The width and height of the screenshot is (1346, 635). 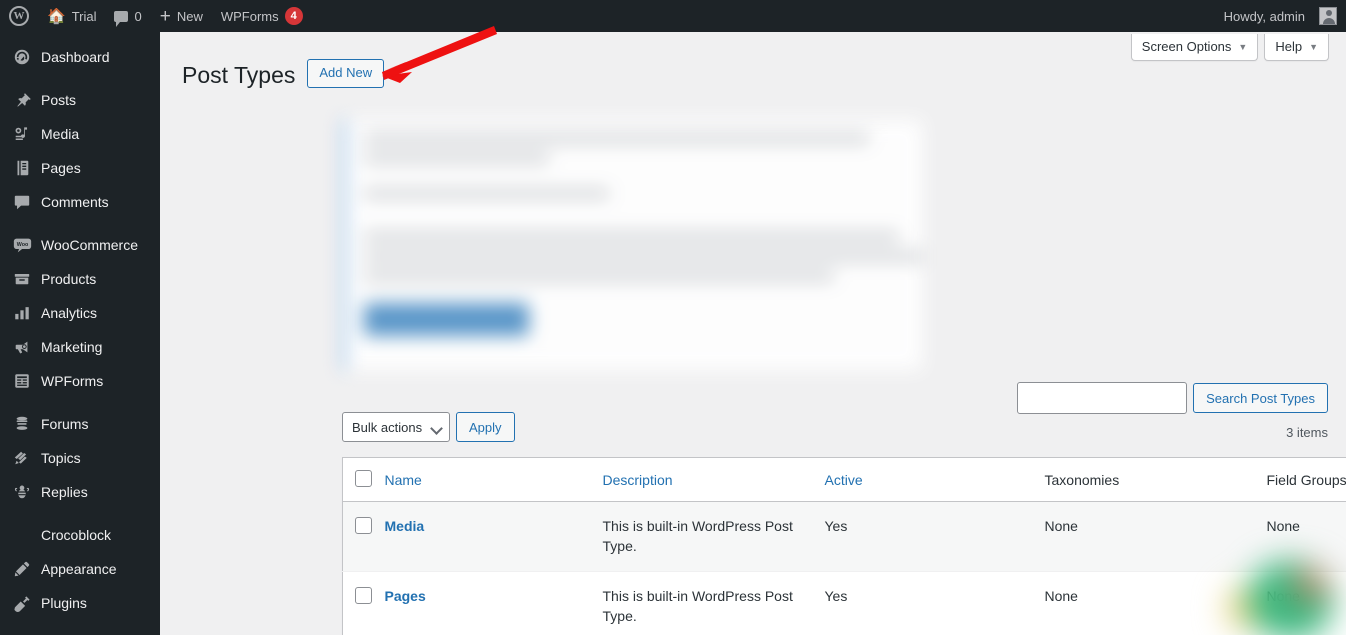 What do you see at coordinates (75, 57) in the screenshot?
I see `sidebar-item-label: Dashboard` at bounding box center [75, 57].